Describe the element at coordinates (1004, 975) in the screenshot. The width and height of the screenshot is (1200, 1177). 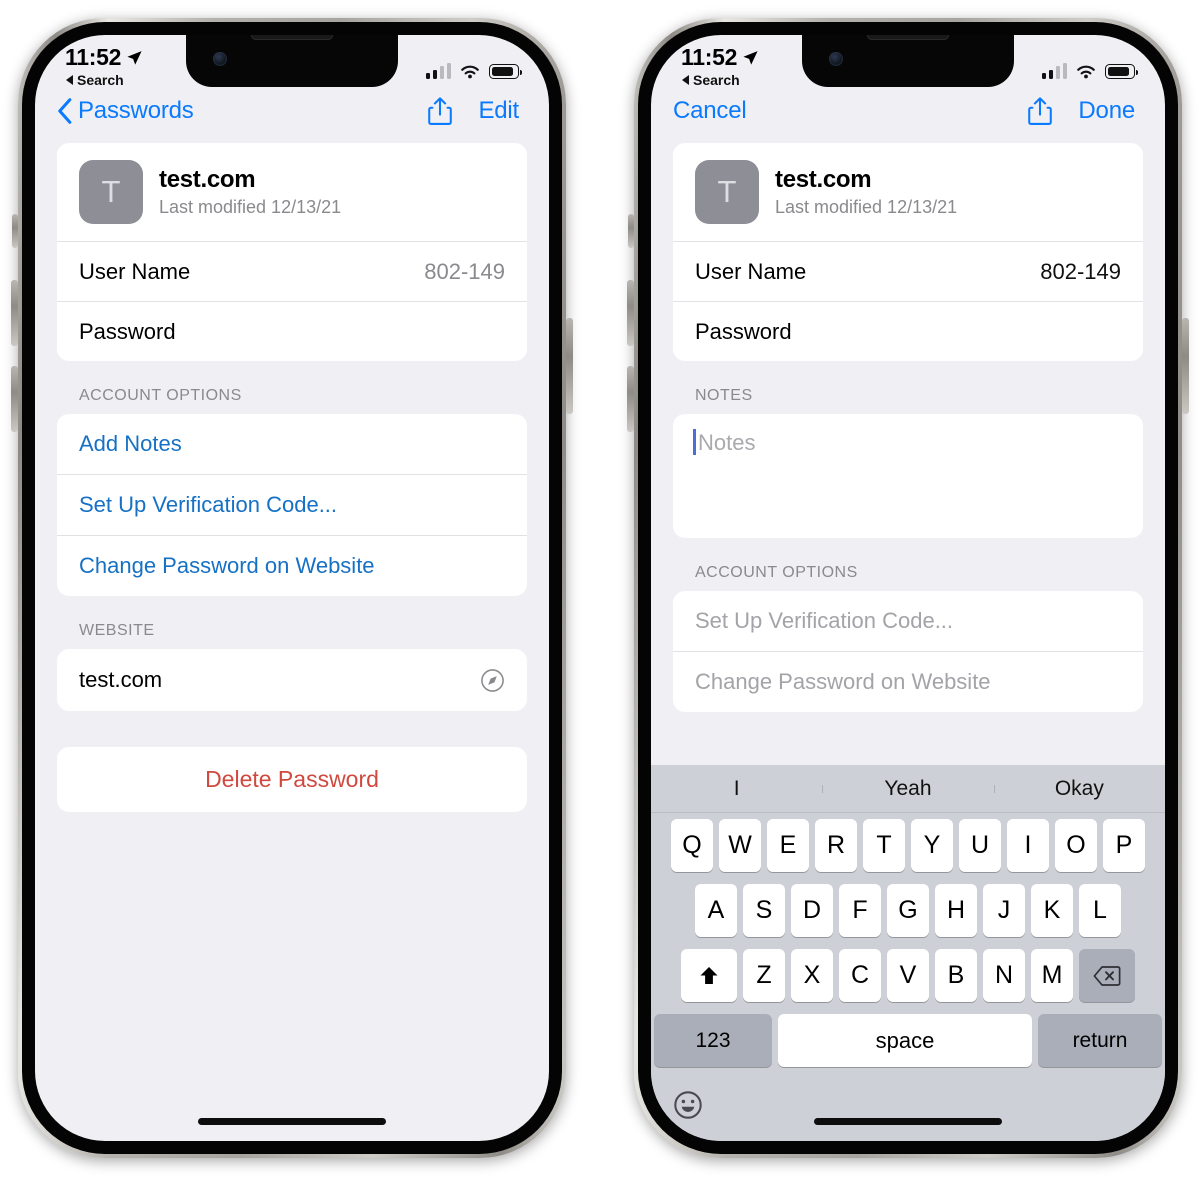
I see `key-n: N` at that location.